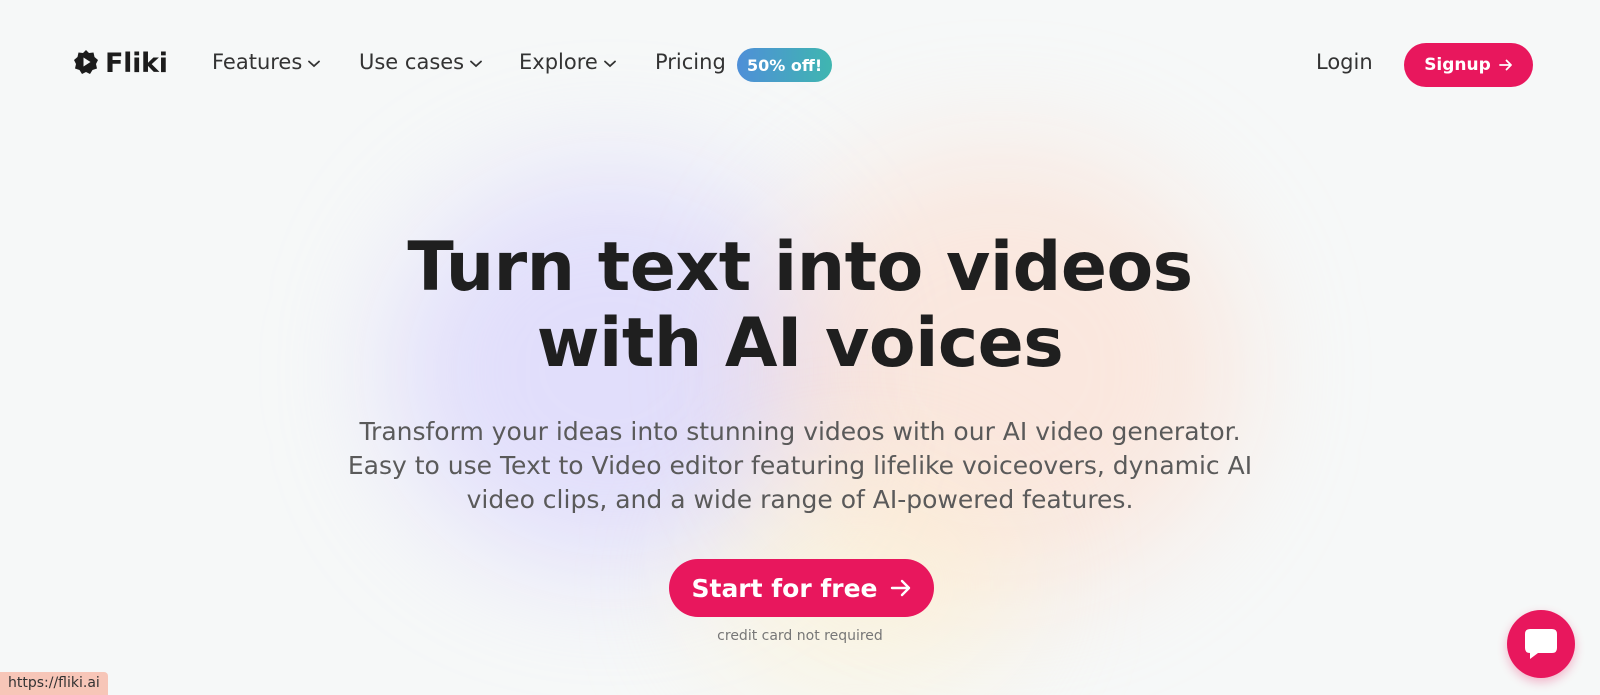 The height and width of the screenshot is (695, 1600). What do you see at coordinates (86, 64) in the screenshot?
I see `play-badge-icon` at bounding box center [86, 64].